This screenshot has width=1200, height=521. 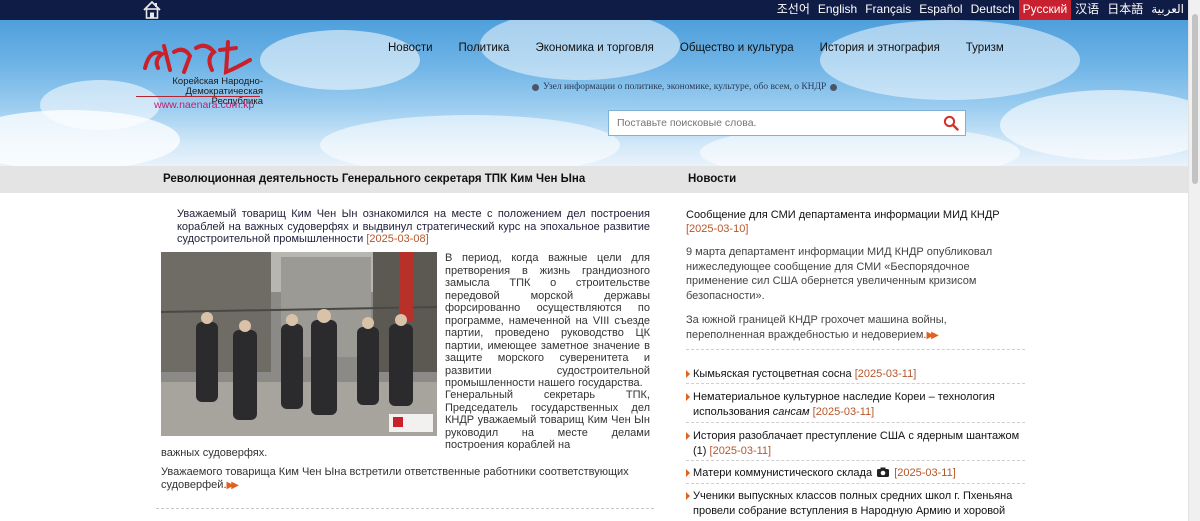 What do you see at coordinates (1087, 10) in the screenshot?
I see `lang-chinese: 汉语` at bounding box center [1087, 10].